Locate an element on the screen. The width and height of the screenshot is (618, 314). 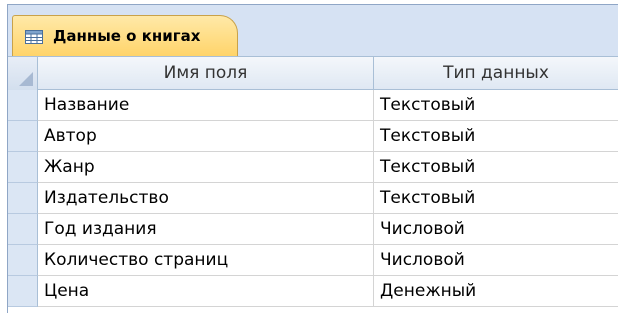
column-header-field-name: Имя поля is located at coordinates (206, 73).